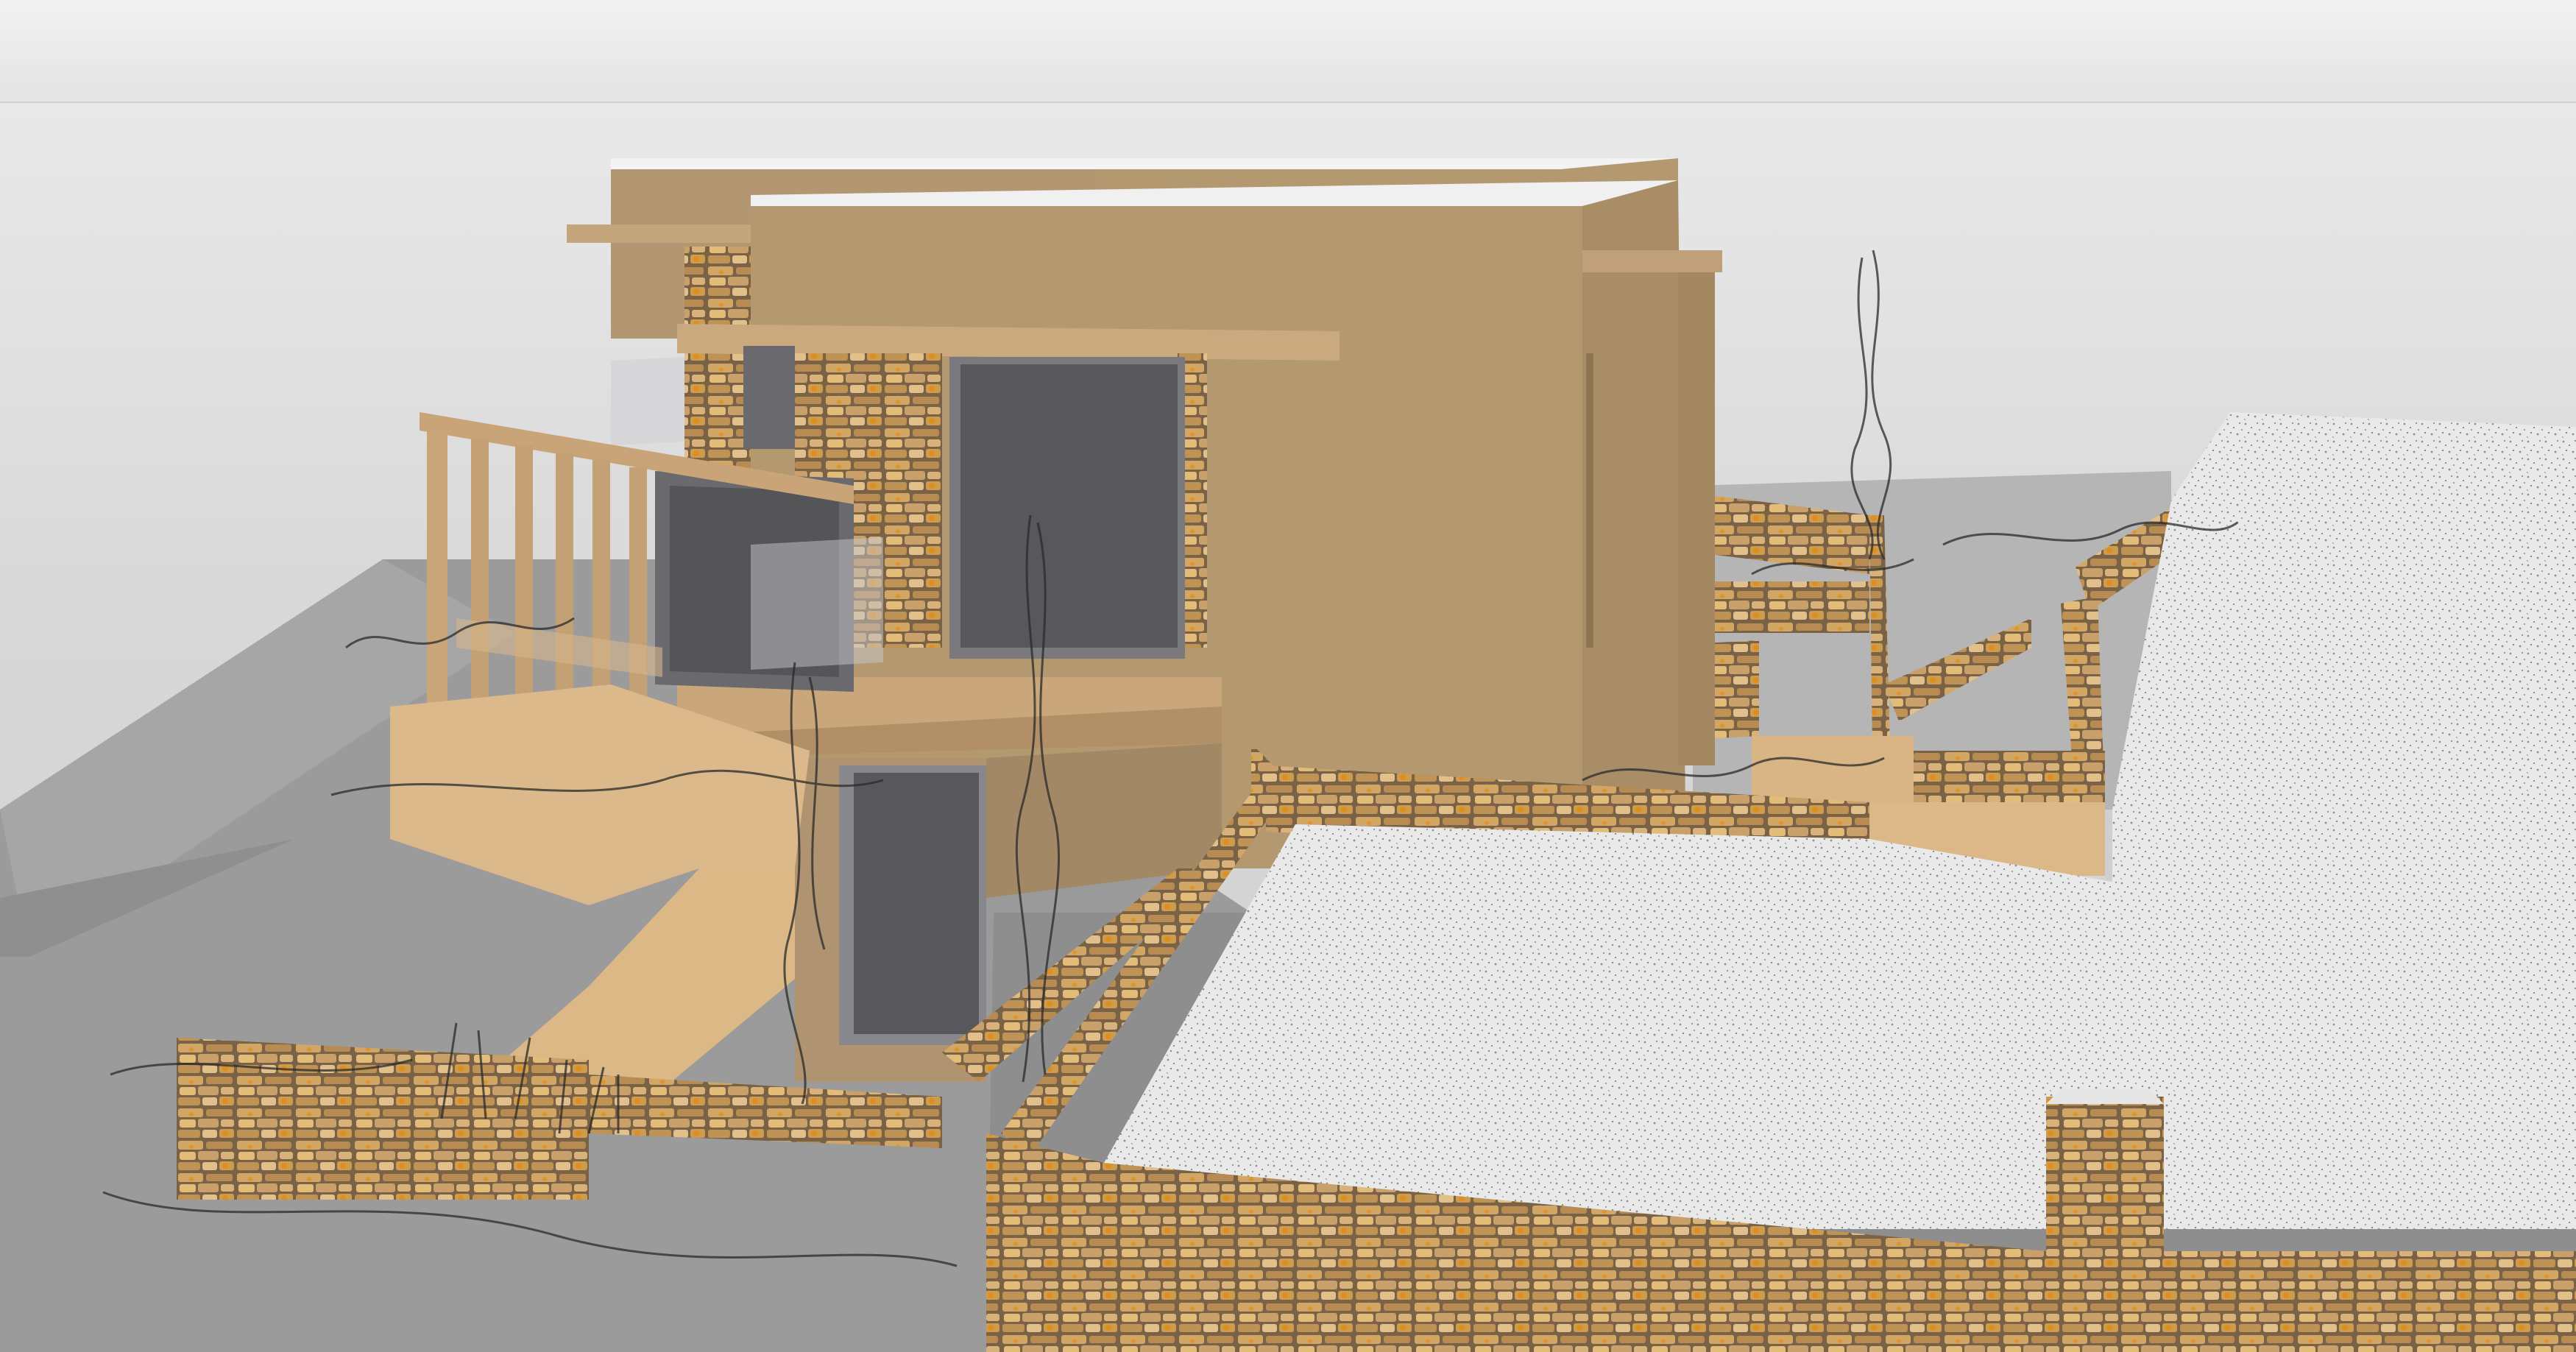 This screenshot has width=2576, height=1352. I want to click on toolbar-strip, so click(1288, 52).